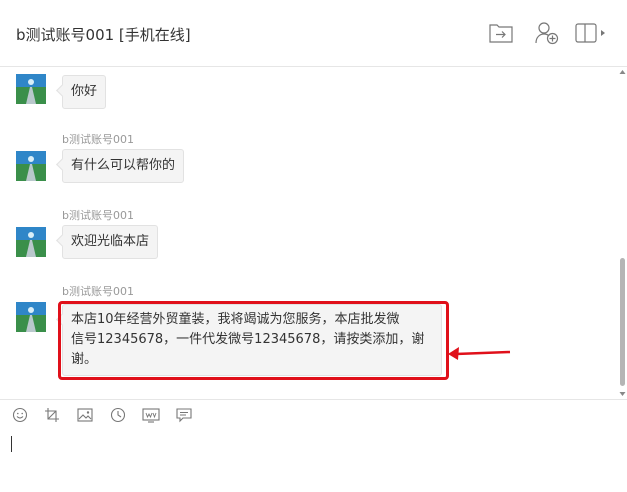  I want to click on message-bubble: 欢迎光临本店, so click(110, 242).